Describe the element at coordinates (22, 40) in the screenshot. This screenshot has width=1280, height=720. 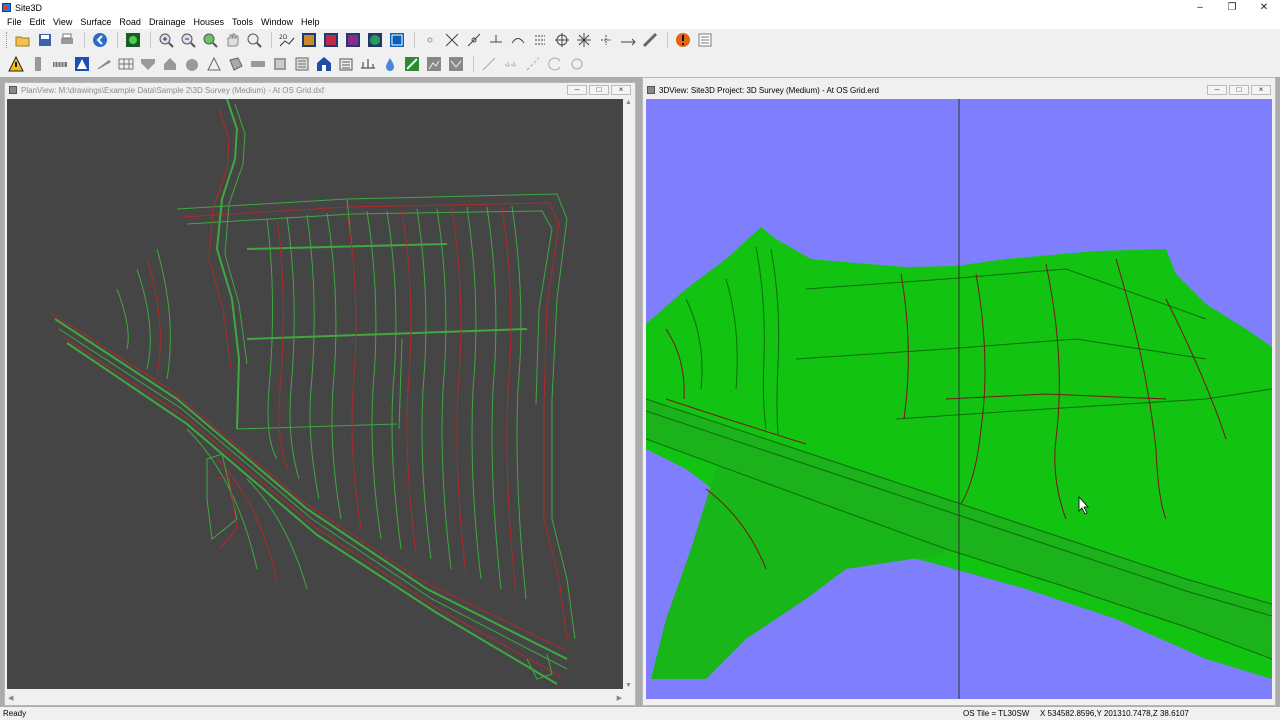
I see `open-folder-icon` at that location.